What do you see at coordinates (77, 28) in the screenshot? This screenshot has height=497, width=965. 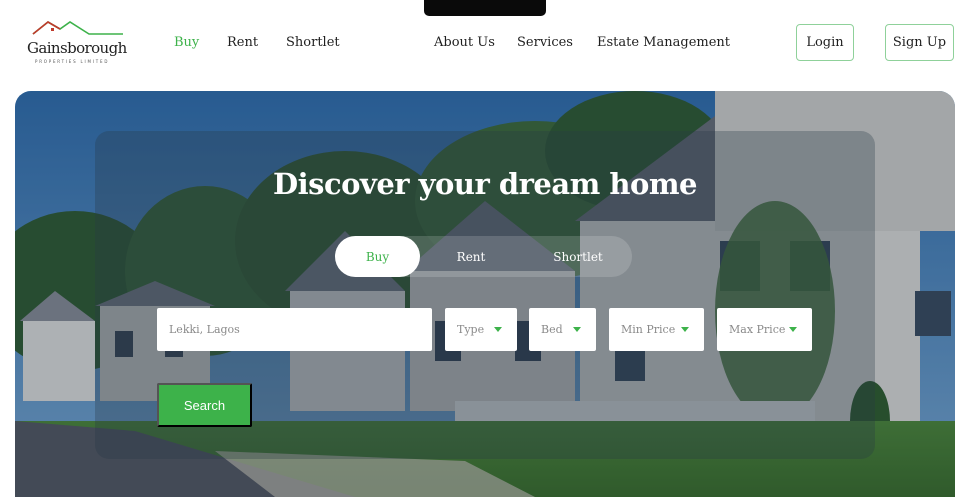 I see `house-roof-icon` at bounding box center [77, 28].